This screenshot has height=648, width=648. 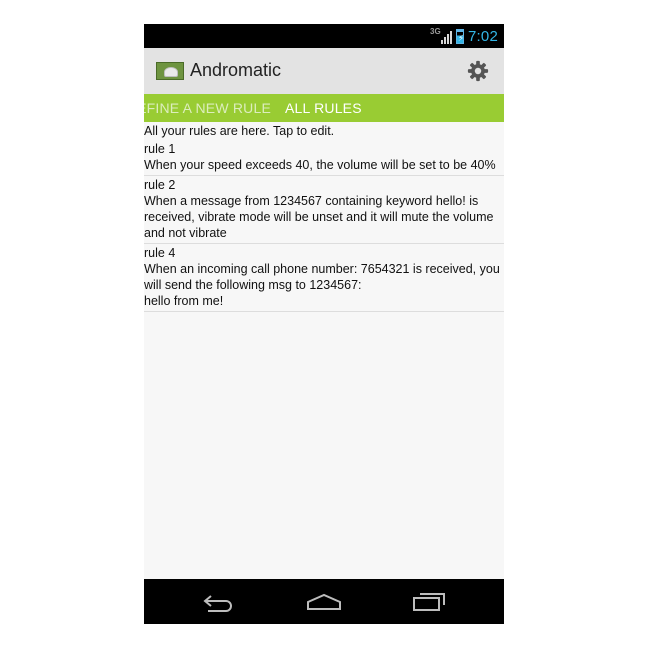 What do you see at coordinates (170, 71) in the screenshot?
I see `app-icon` at bounding box center [170, 71].